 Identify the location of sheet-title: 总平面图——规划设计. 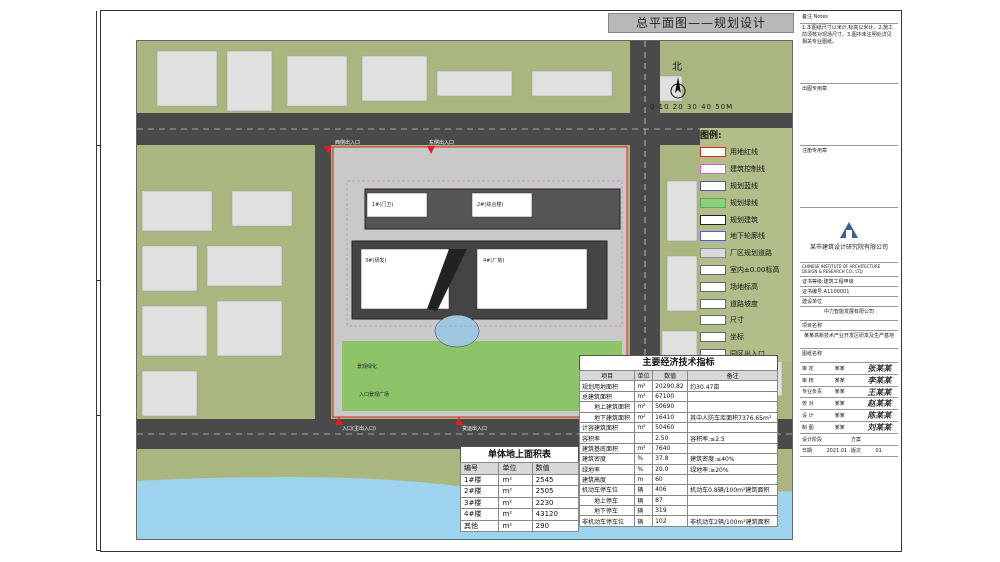
(701, 23).